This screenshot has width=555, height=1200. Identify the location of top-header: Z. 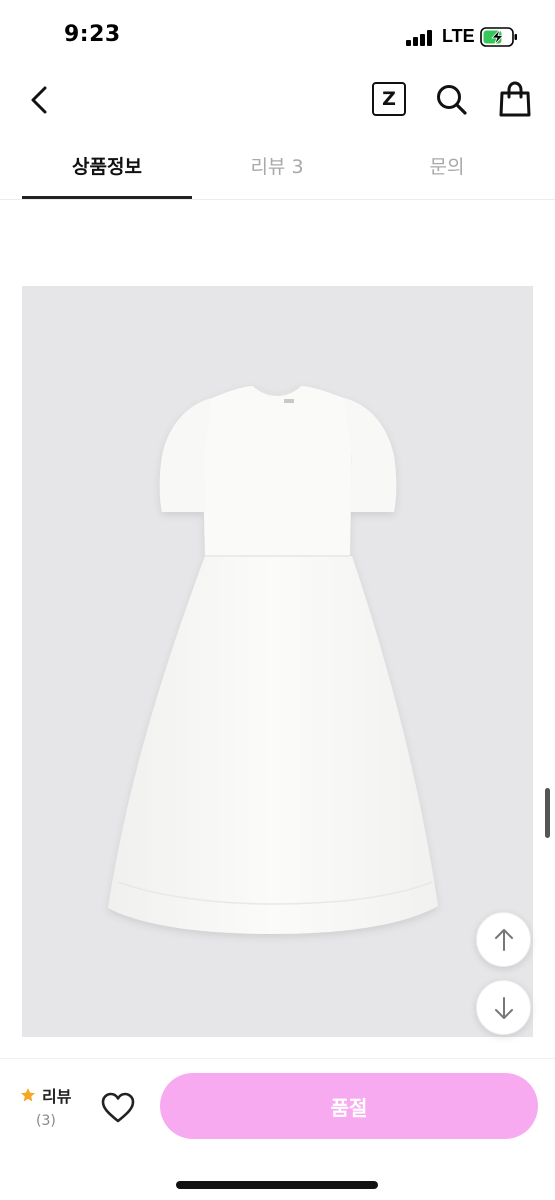
(277, 101).